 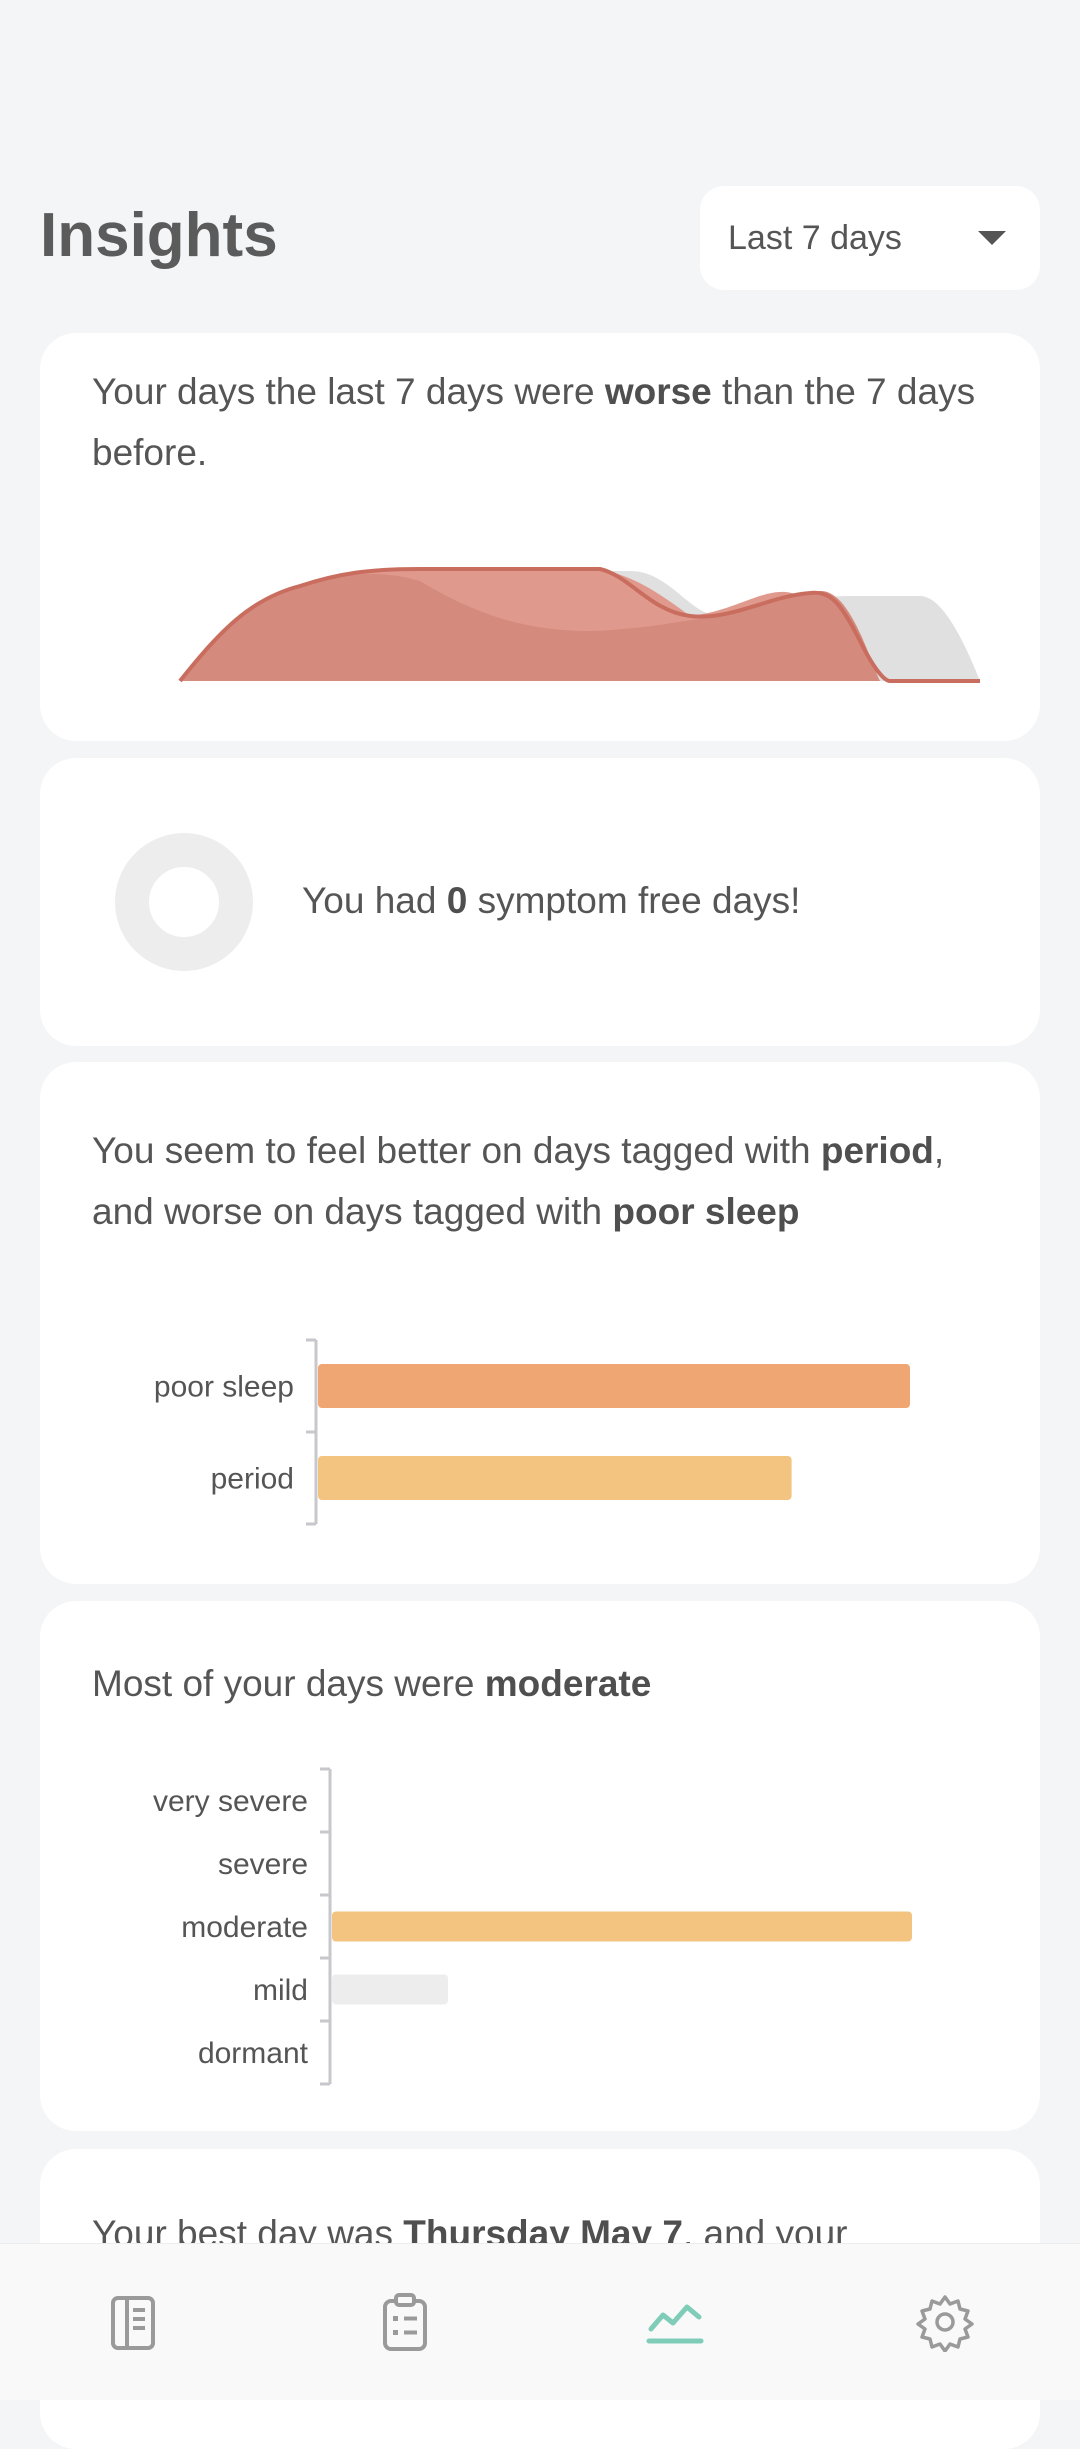 I want to click on category-label: severe, so click(x=263, y=1864).